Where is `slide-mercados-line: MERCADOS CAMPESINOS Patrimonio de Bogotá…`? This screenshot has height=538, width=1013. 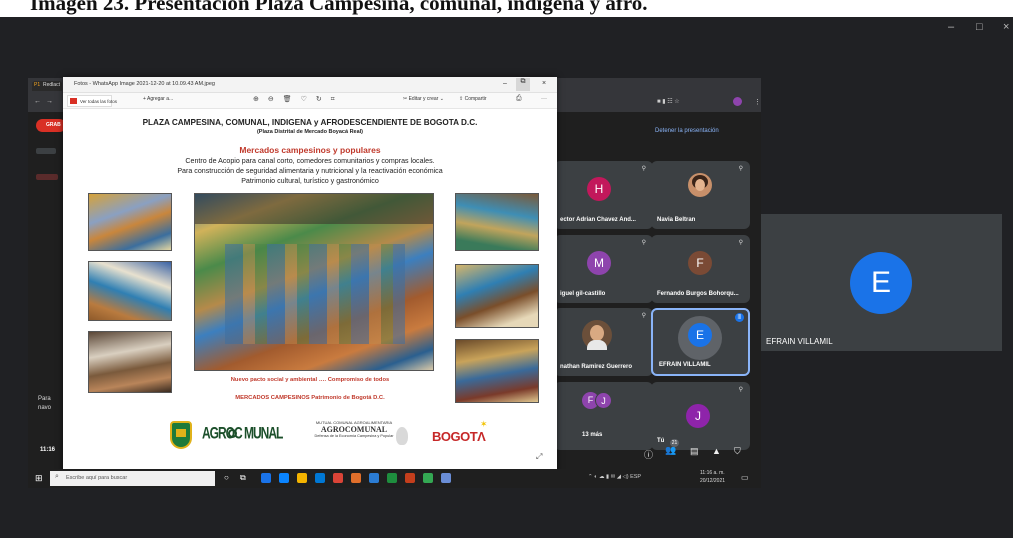
slide-mercados-line: MERCADOS CAMPESINOS Patrimonio de Bogotá… is located at coordinates (310, 398).